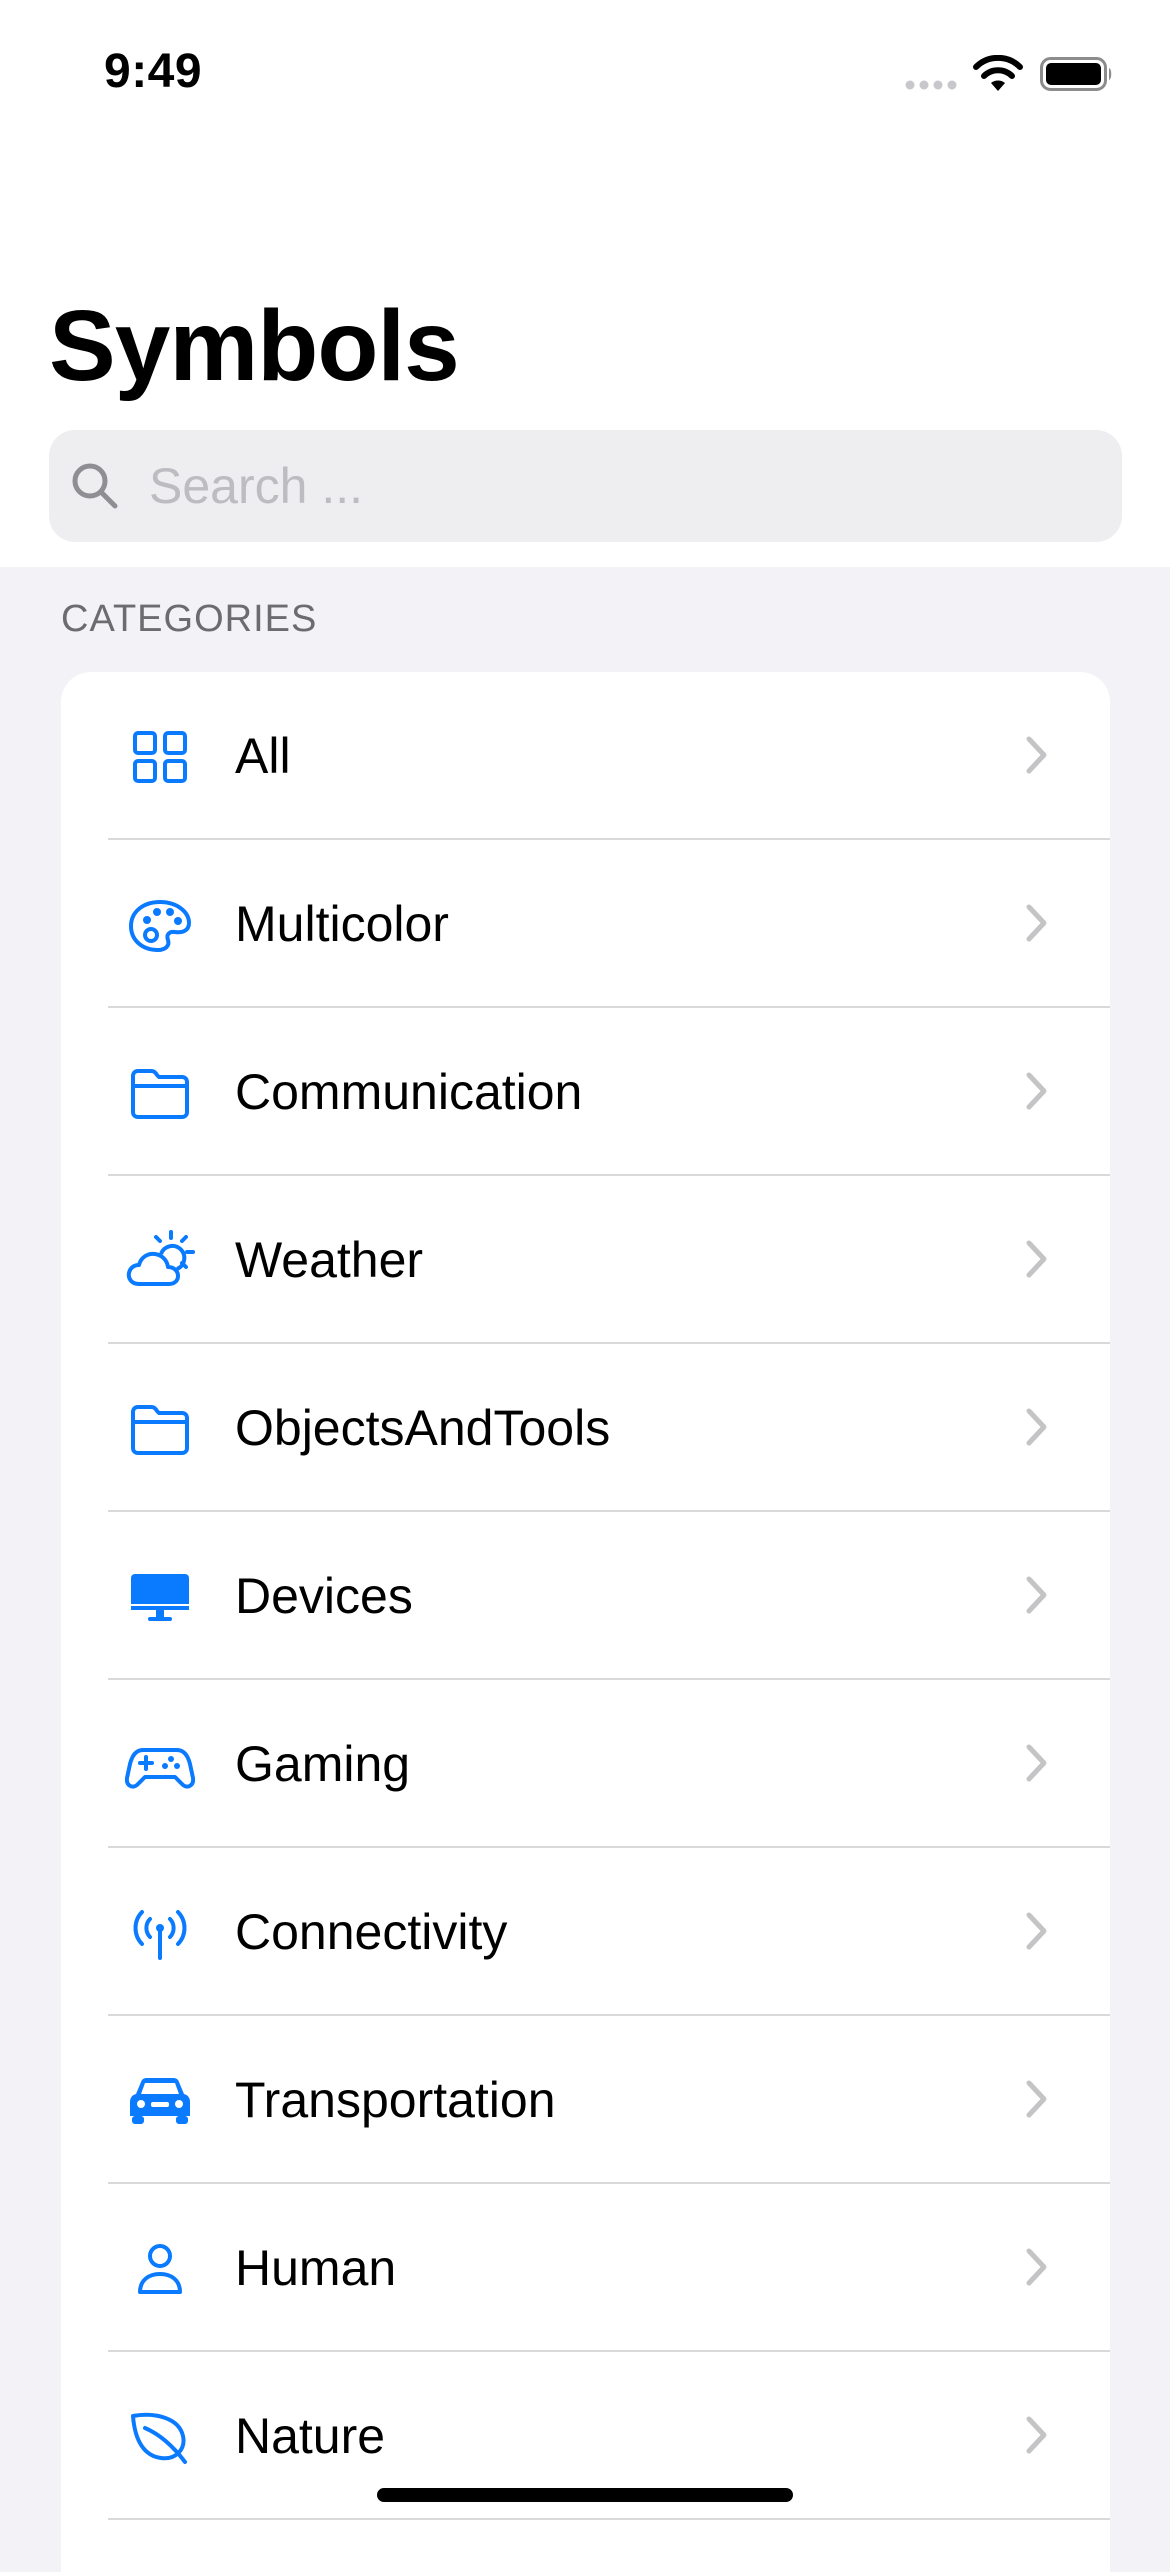 The width and height of the screenshot is (1170, 2572). What do you see at coordinates (189, 619) in the screenshot?
I see `section-header: CATEGORIES` at bounding box center [189, 619].